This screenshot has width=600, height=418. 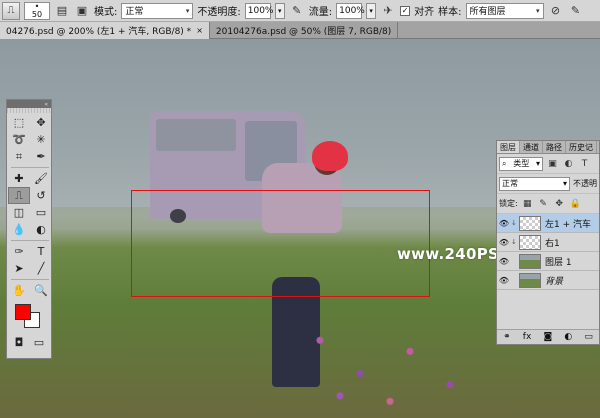 What do you see at coordinates (23, 312) in the screenshot?
I see `foreground-color-swatch` at bounding box center [23, 312].